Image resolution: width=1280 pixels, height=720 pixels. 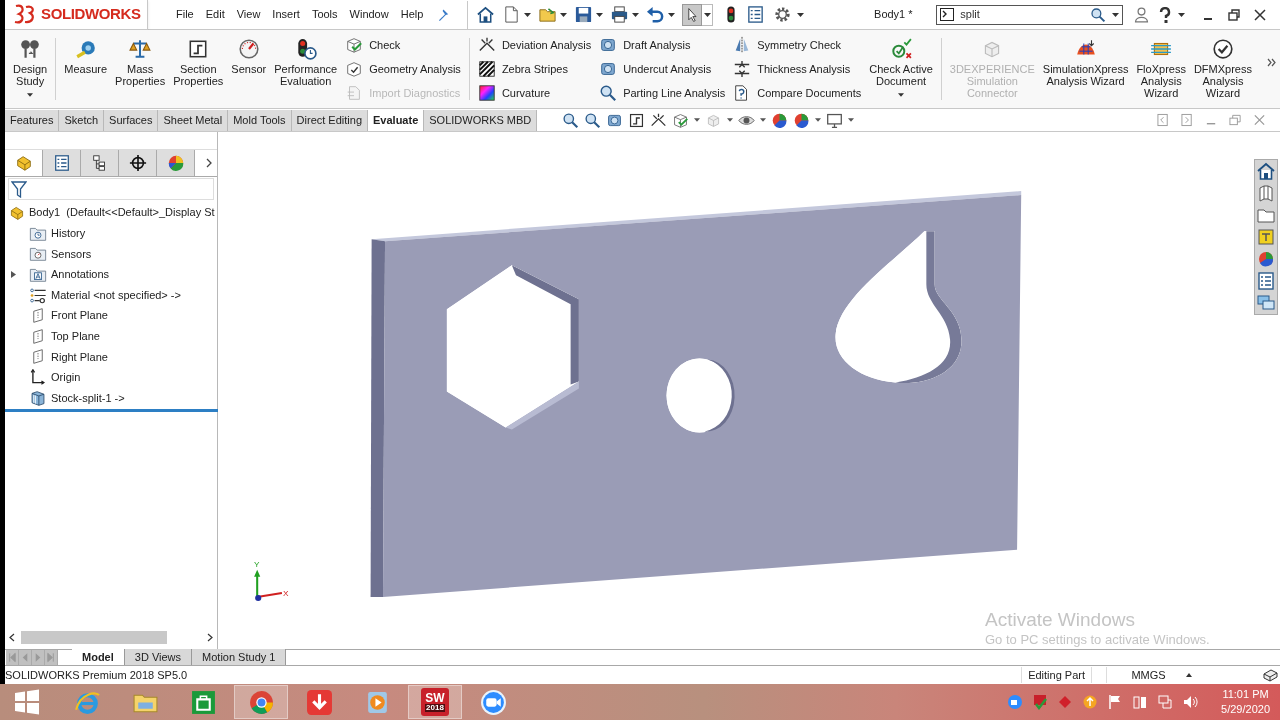 What do you see at coordinates (1085, 69) in the screenshot?
I see `ribbon-button: SimulationXpress Analysis Wizard` at bounding box center [1085, 69].